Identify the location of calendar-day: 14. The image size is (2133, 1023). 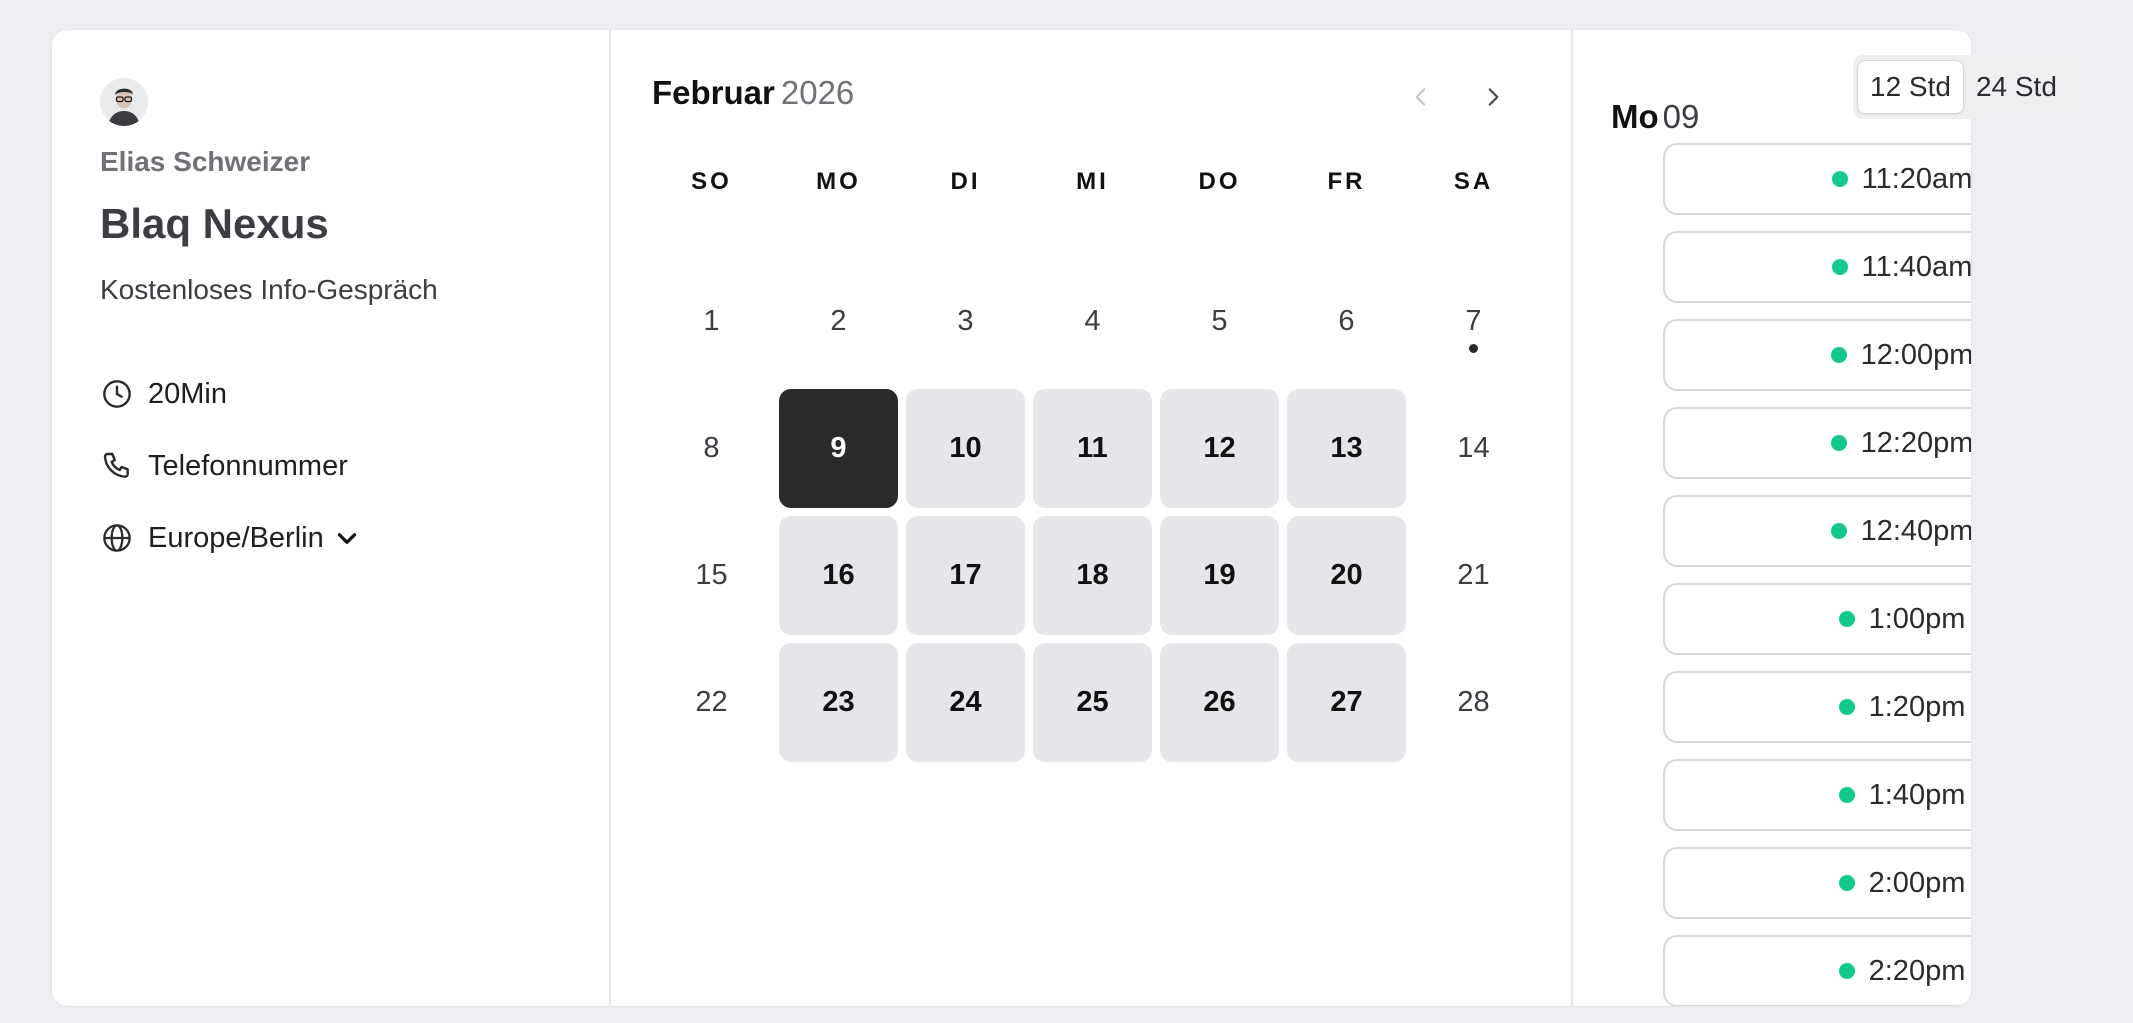
(1473, 448).